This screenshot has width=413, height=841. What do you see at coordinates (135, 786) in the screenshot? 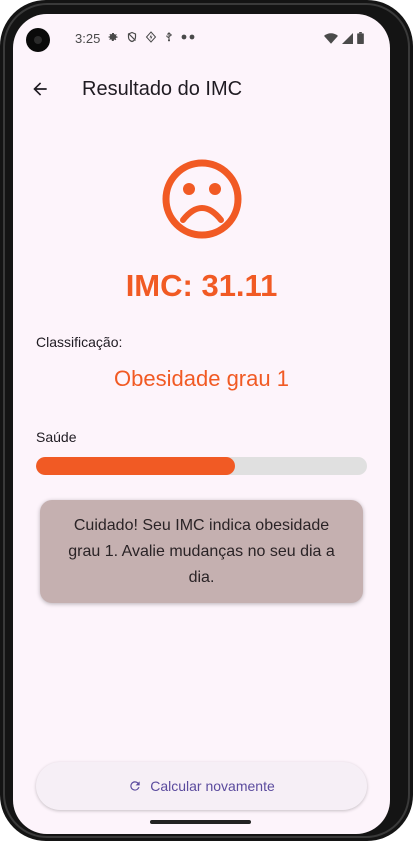
I see `refresh-icon` at bounding box center [135, 786].